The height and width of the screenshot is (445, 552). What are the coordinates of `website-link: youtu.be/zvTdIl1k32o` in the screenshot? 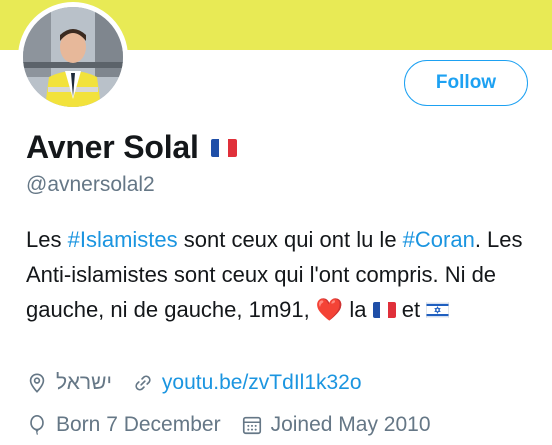 It's located at (262, 383).